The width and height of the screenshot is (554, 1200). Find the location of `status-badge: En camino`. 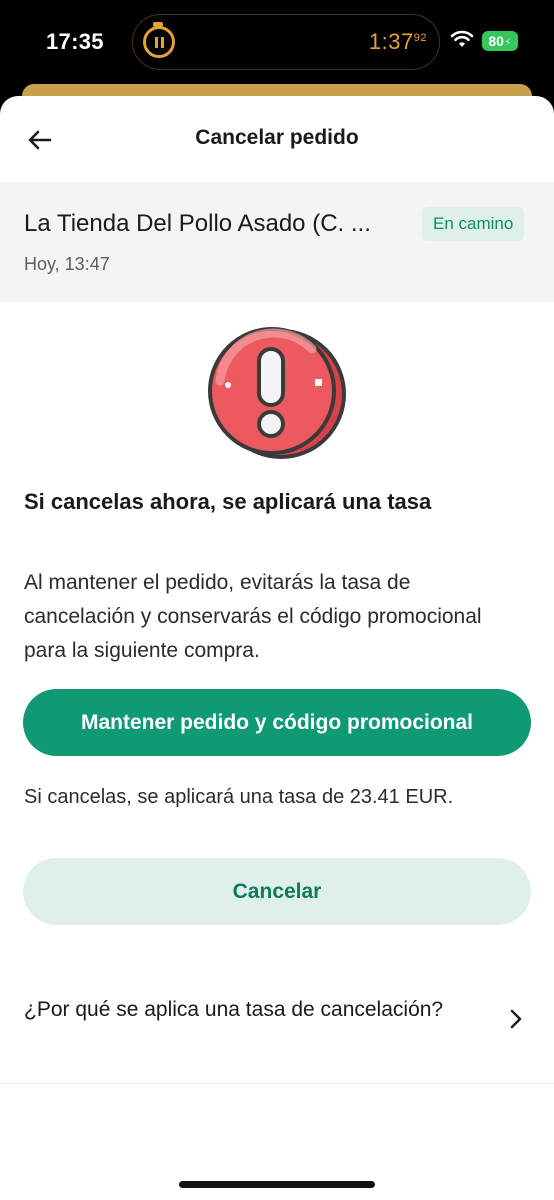

status-badge: En camino is located at coordinates (473, 224).